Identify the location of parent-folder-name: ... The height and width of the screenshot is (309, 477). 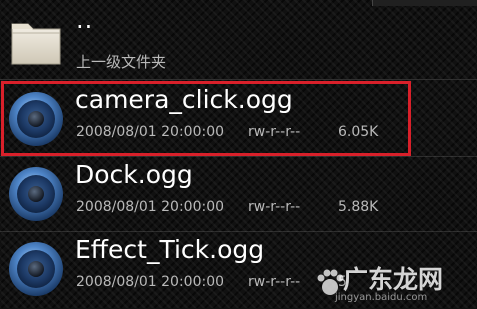
(85, 20).